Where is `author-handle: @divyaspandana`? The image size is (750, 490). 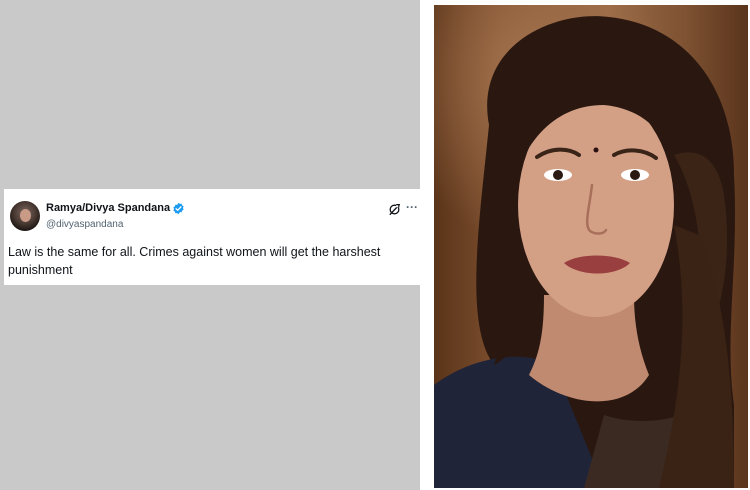 author-handle: @divyaspandana is located at coordinates (84, 224).